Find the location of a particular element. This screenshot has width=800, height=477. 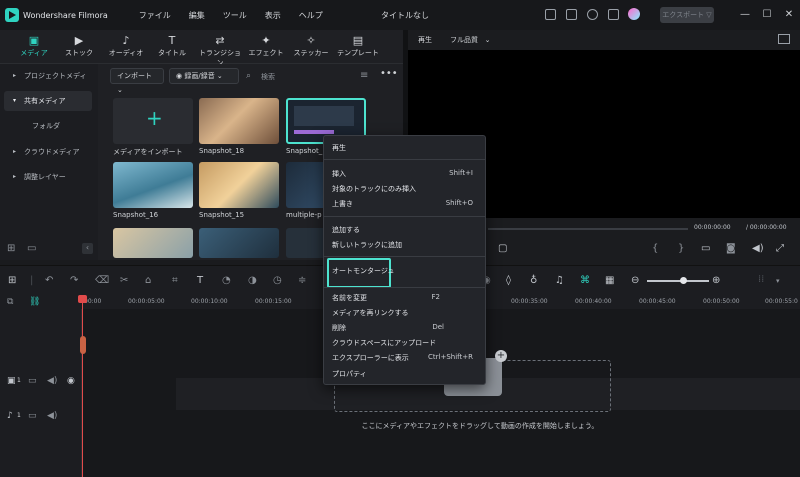

zoom-in-icon: ⊕ is located at coordinates (716, 281).